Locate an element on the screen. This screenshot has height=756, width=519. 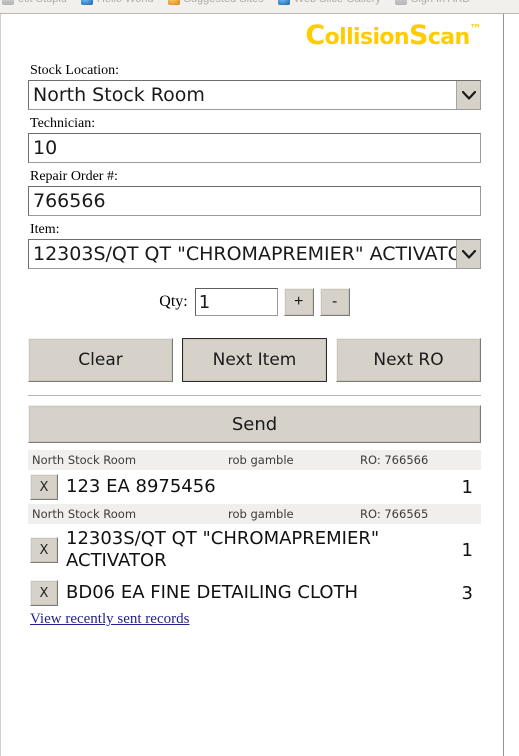
globe-icon is located at coordinates (8, 2).